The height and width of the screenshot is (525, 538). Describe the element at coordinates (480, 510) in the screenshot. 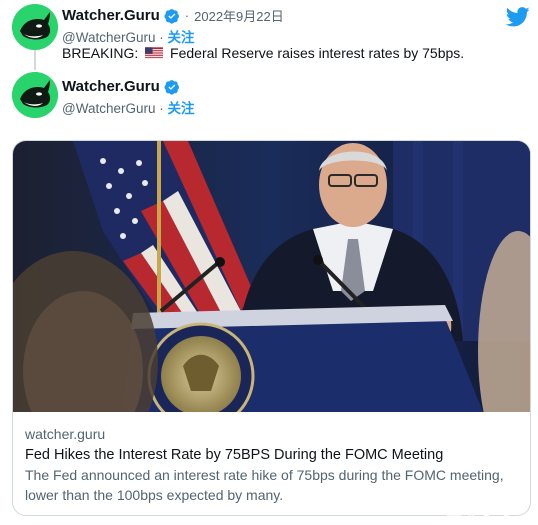

I see `watermark: 三非小号` at that location.